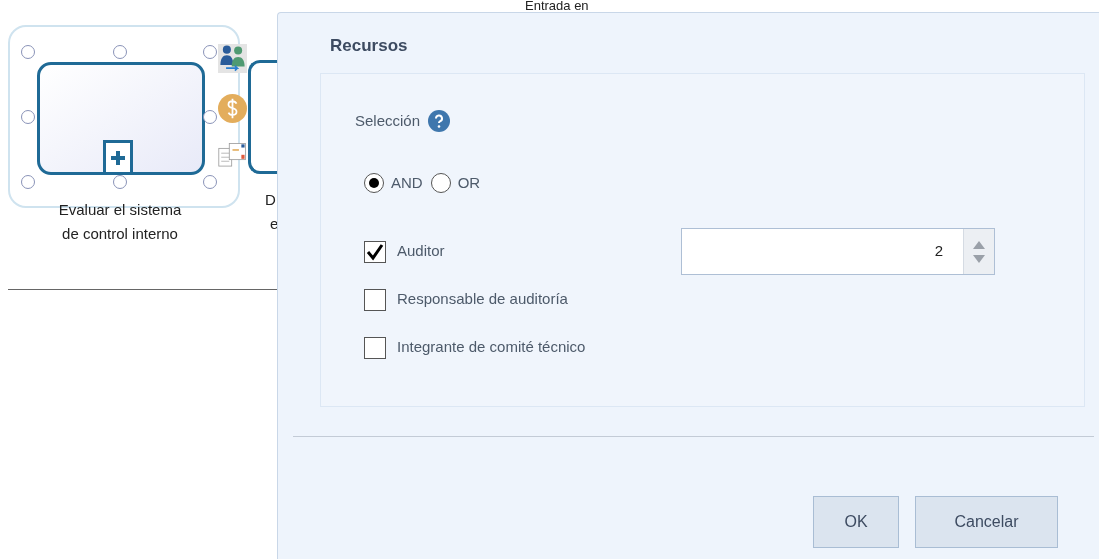  Describe the element at coordinates (439, 120) in the screenshot. I see `help-icon` at that location.